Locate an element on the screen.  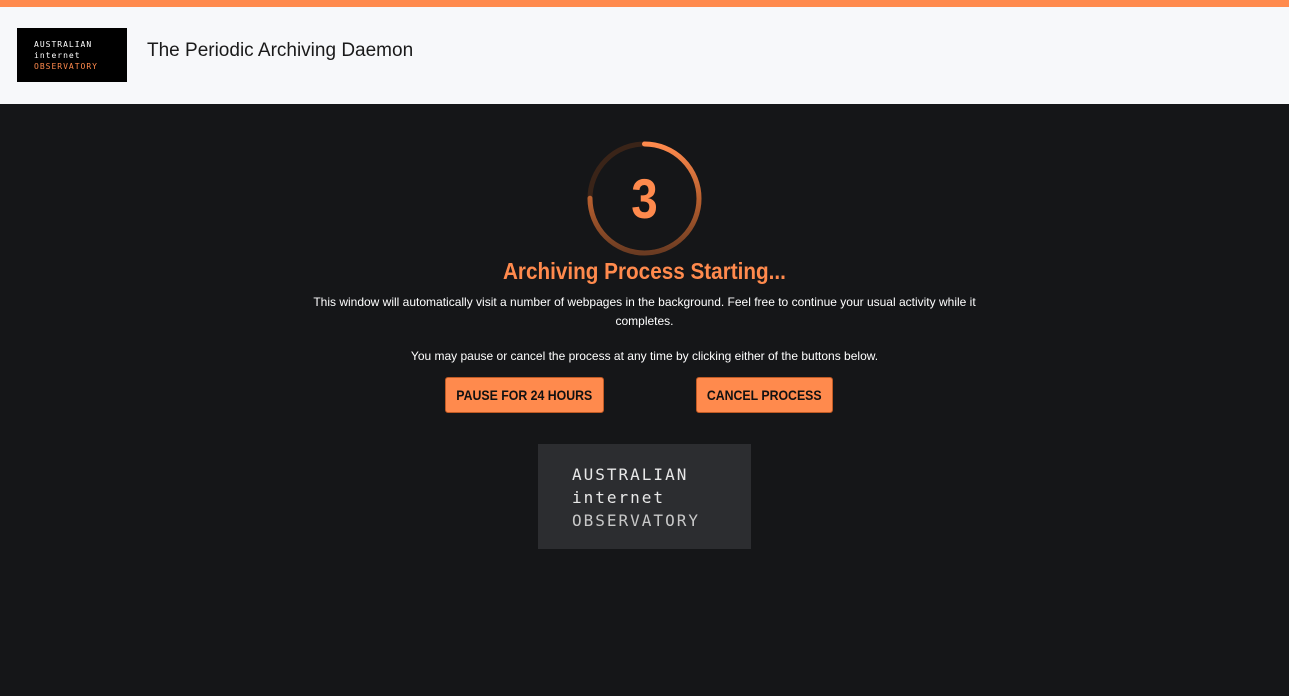
logo-line-2: internet is located at coordinates (57, 55).